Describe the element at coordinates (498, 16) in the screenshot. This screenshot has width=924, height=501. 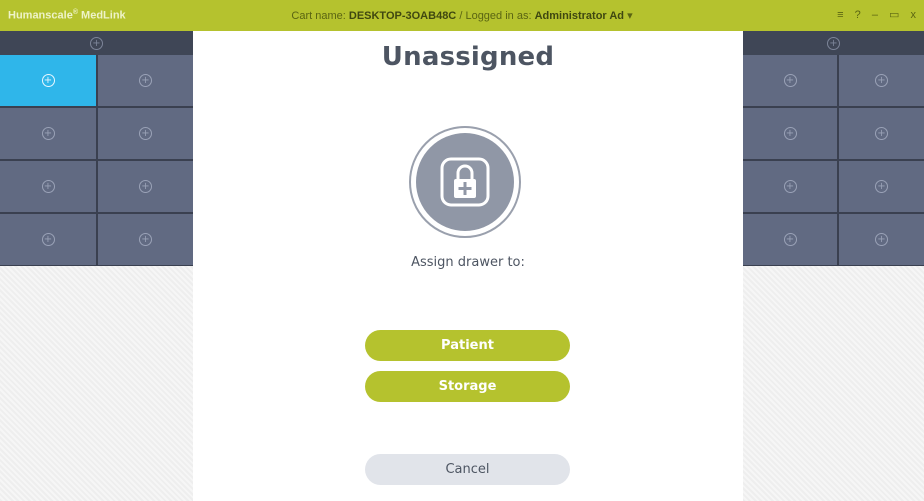
I see `logged-label: Logged in as:` at that location.